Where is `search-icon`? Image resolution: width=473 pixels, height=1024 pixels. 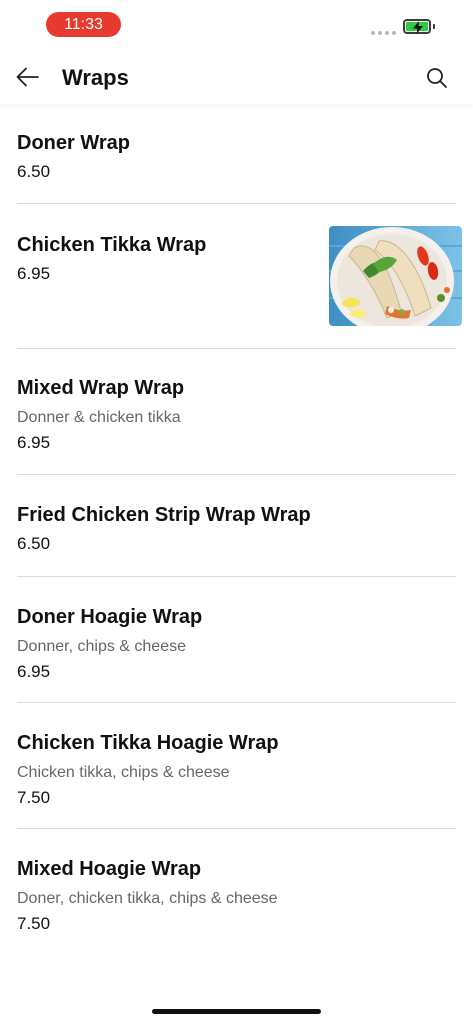 search-icon is located at coordinates (437, 78).